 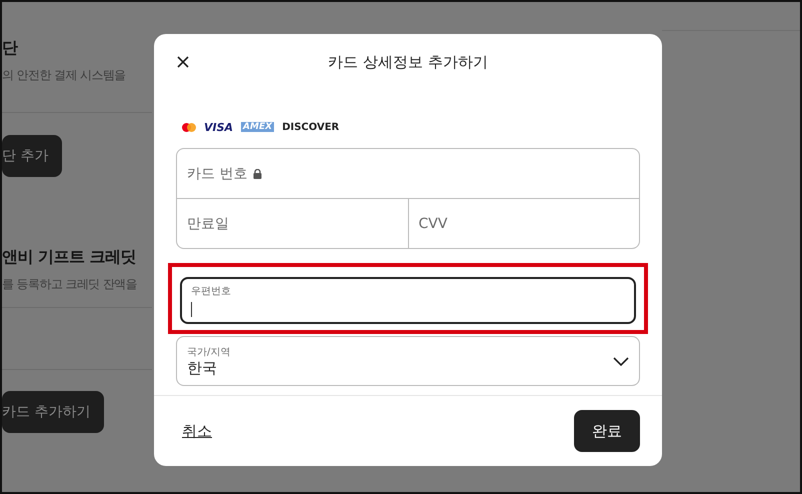 I want to click on country-select: 국가/지역 한국, so click(x=408, y=361).